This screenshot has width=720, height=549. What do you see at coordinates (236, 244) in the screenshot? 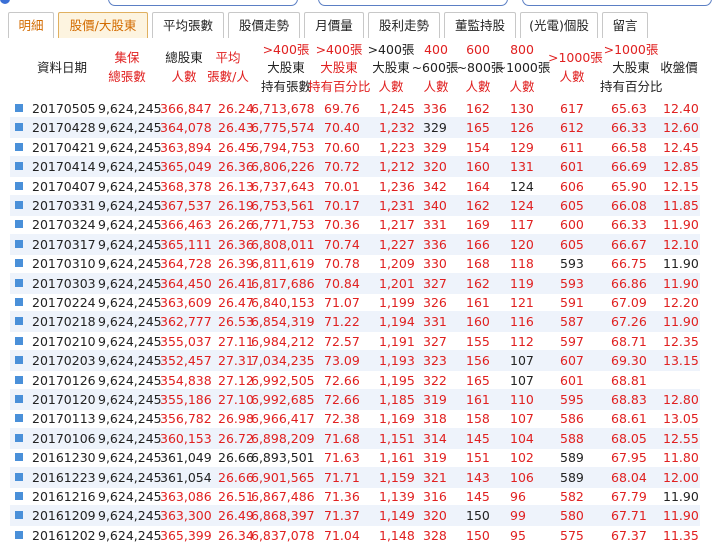
I see `cell-avg: 26.36` at bounding box center [236, 244].